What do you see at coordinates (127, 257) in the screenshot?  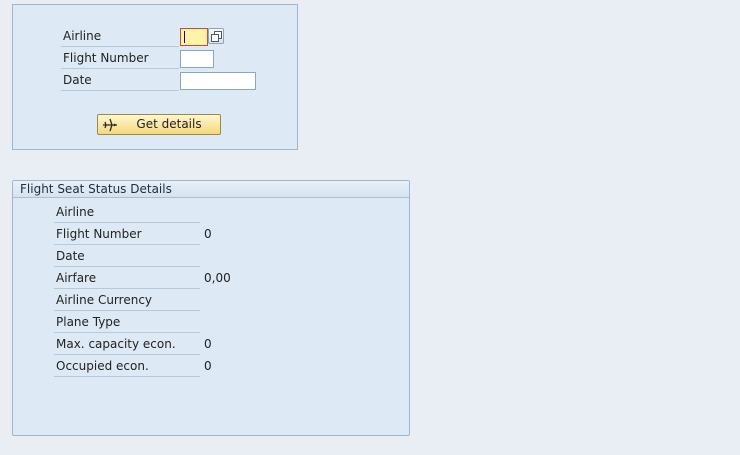 I see `detail-label: Date` at bounding box center [127, 257].